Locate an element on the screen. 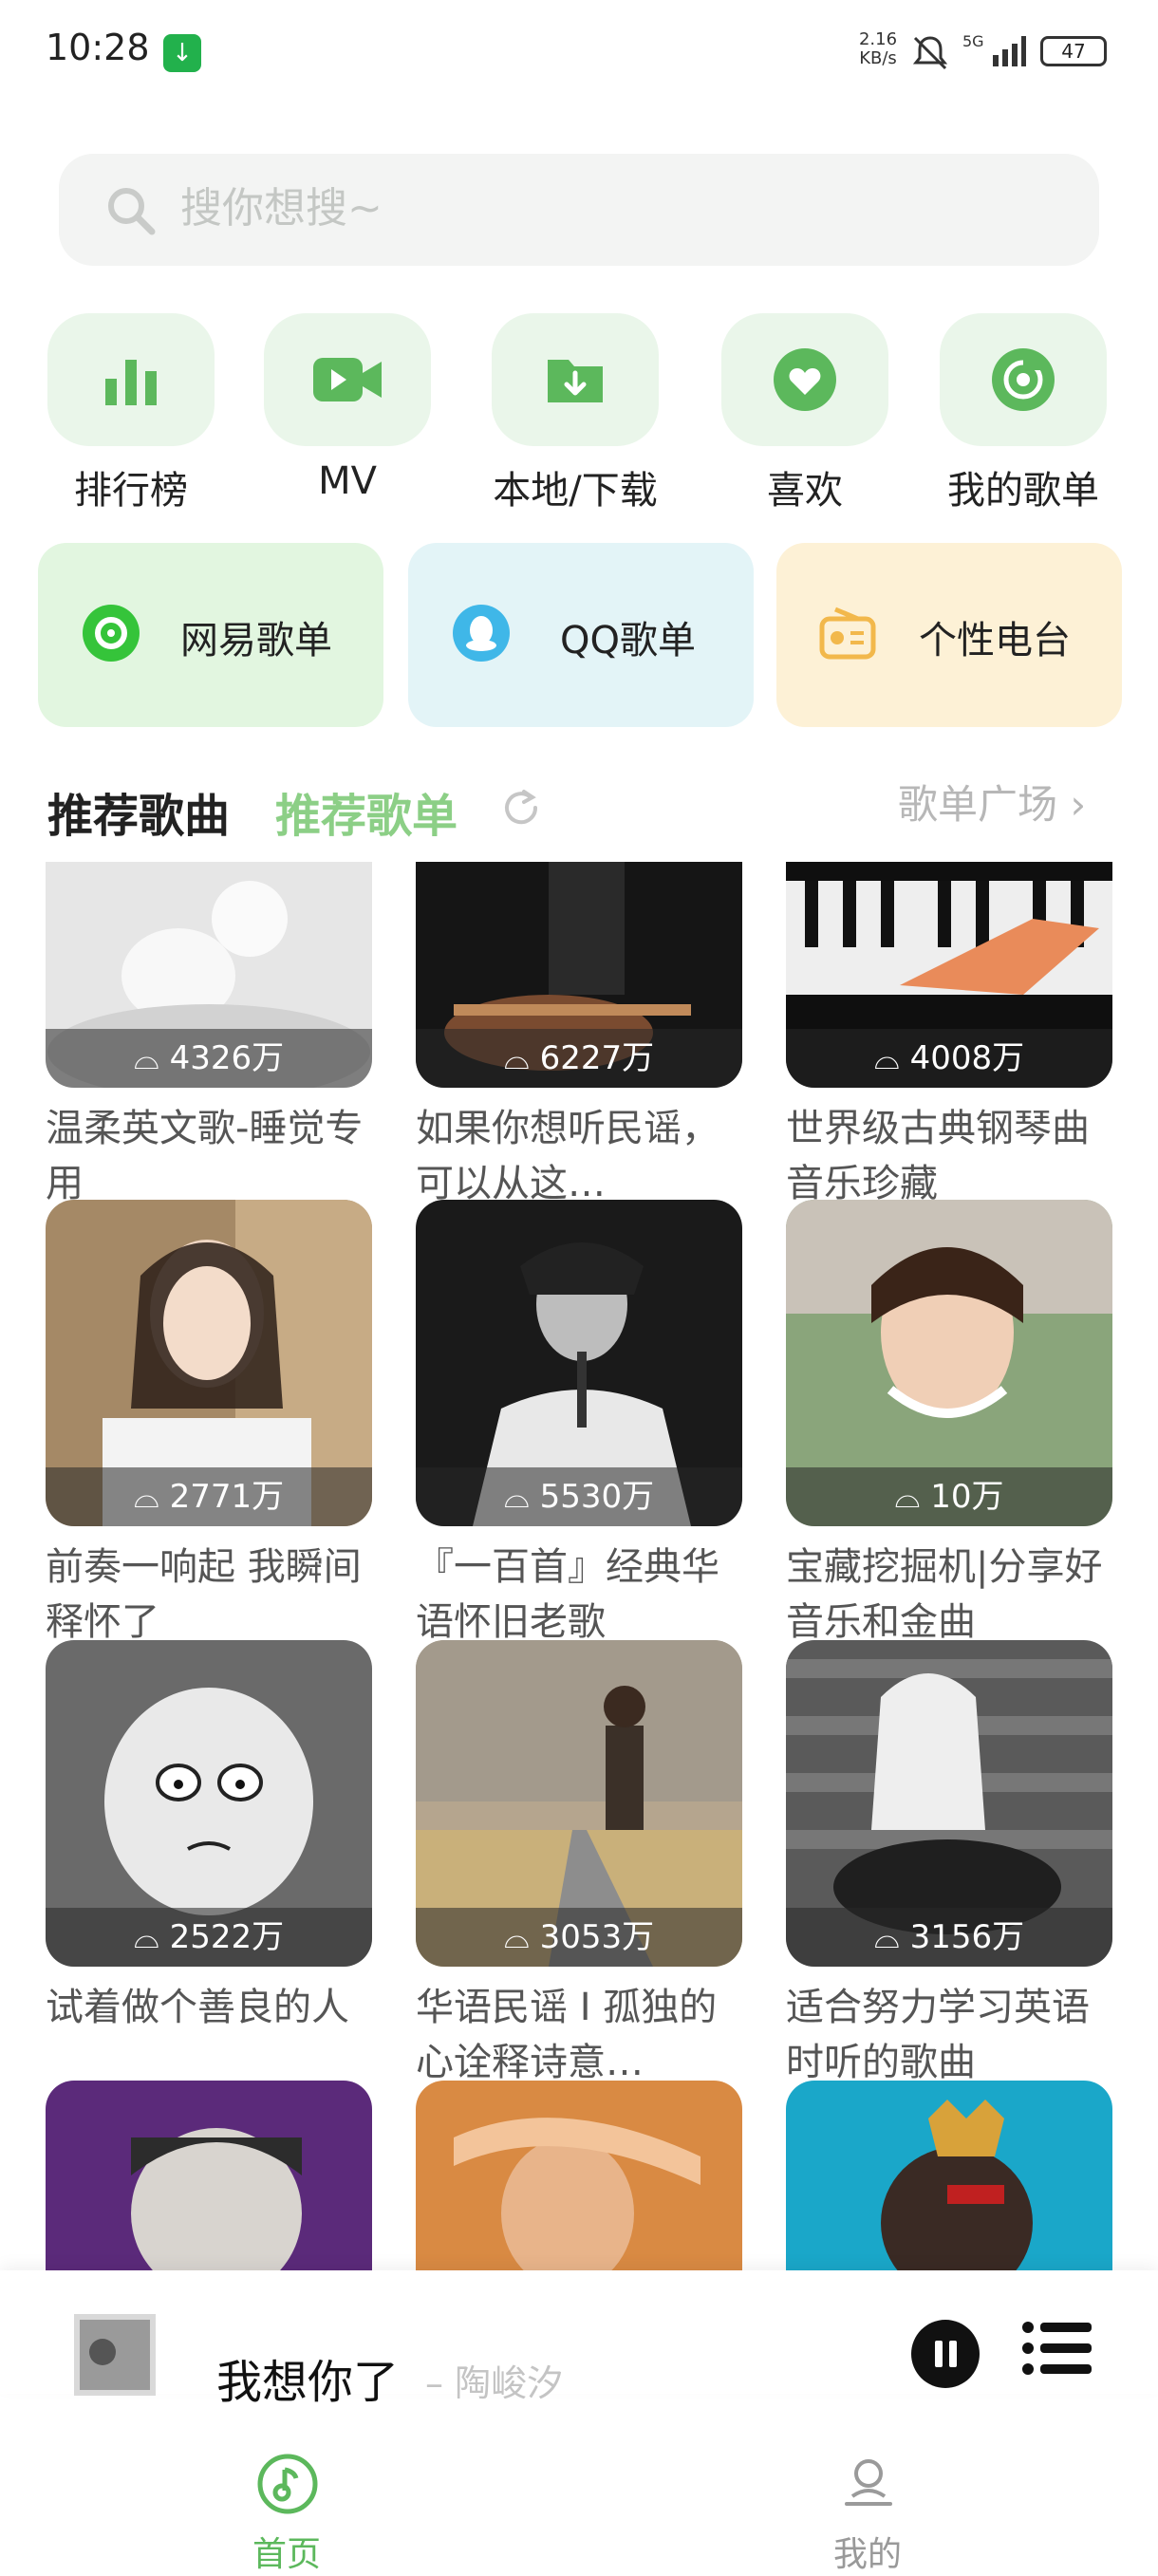 Image resolution: width=1158 pixels, height=2576 pixels. tab-recommended-playlists: 推荐歌单 is located at coordinates (366, 812).